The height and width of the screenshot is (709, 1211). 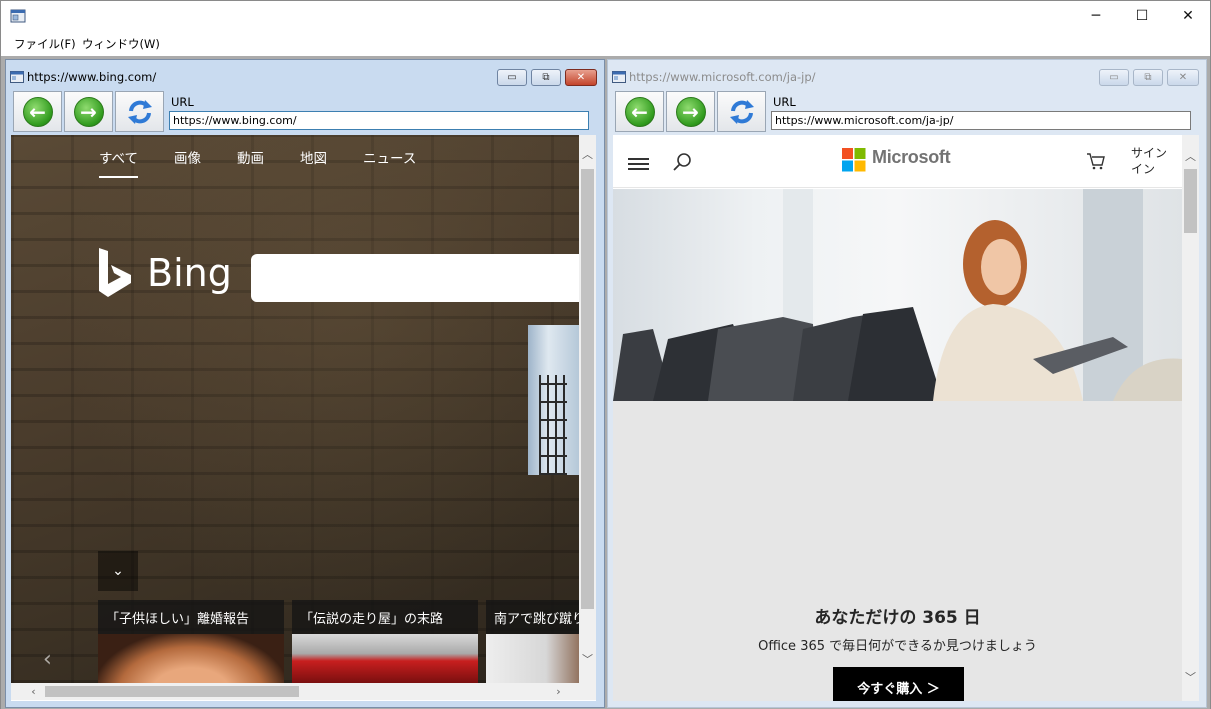 What do you see at coordinates (385, 617) in the screenshot?
I see `news-title: 「伝説の走り屋」の末路` at bounding box center [385, 617].